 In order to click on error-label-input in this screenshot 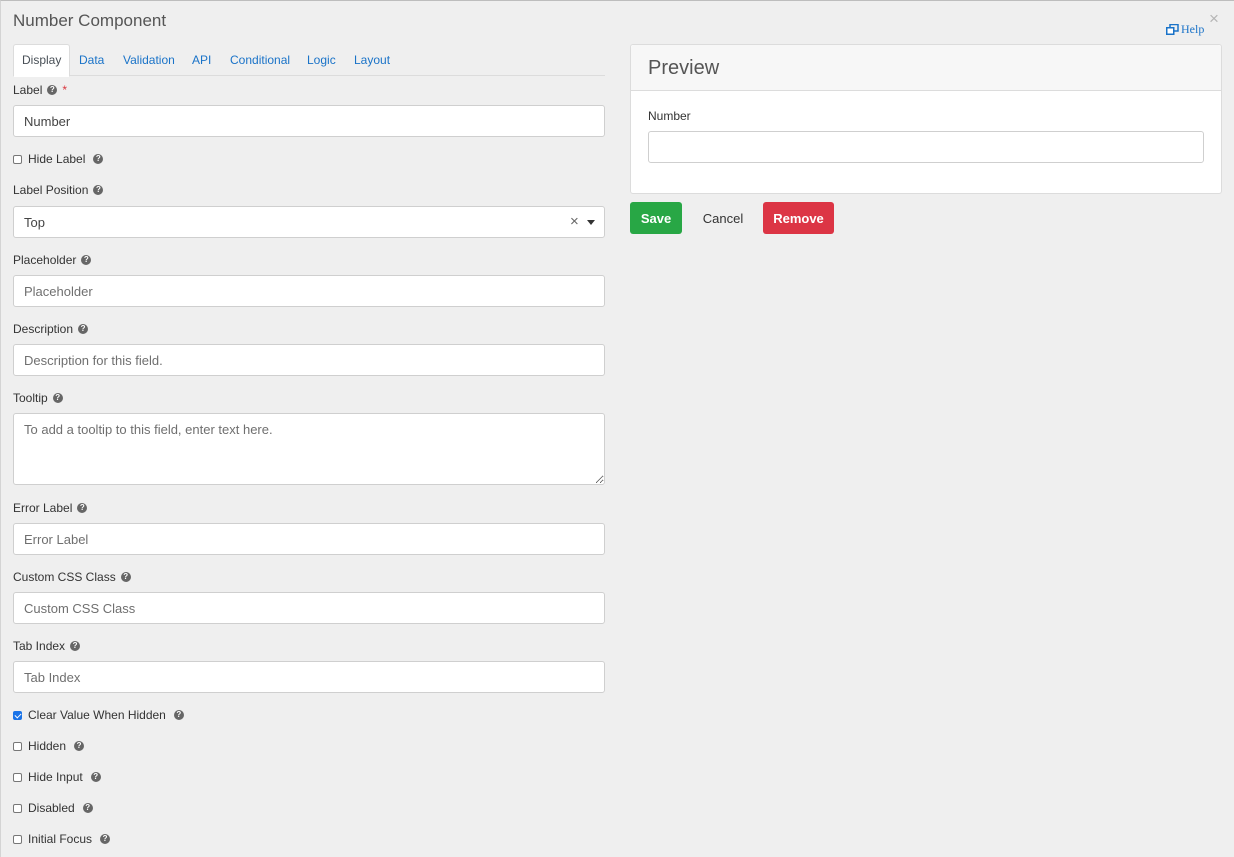, I will do `click(309, 539)`.